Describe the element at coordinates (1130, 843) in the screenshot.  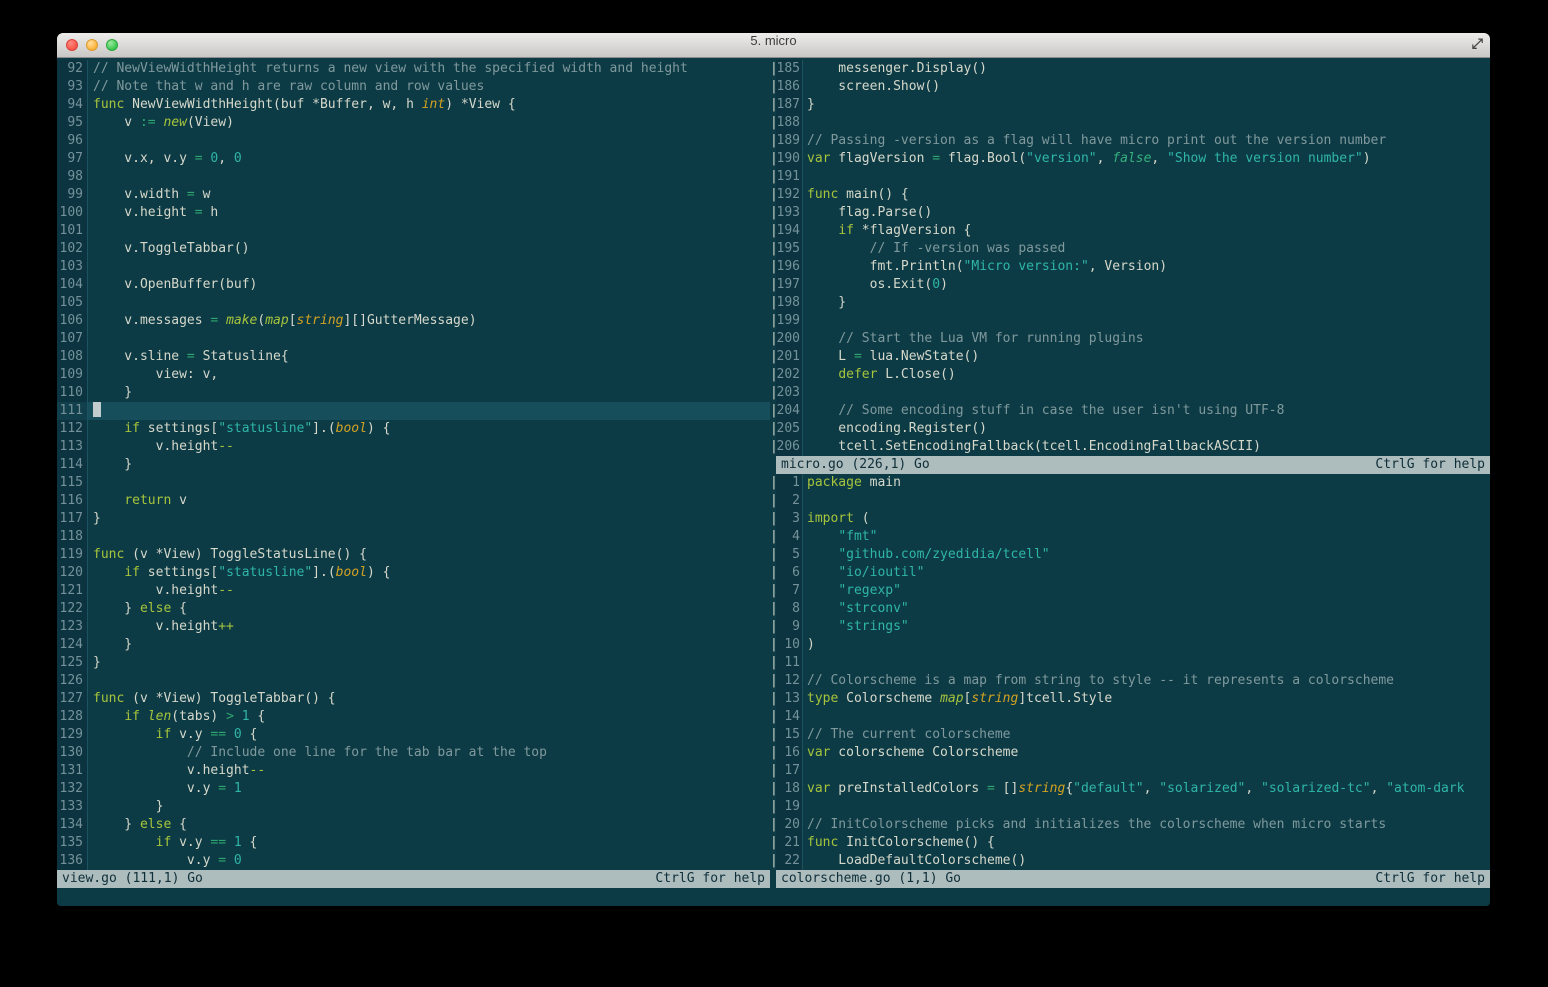
I see `code-line: | 21 func InitColorscheme() {` at that location.